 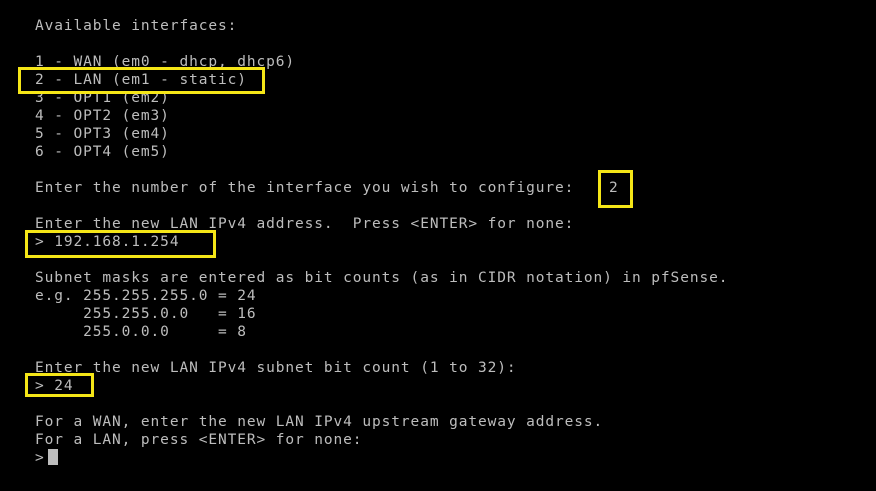 I want to click on interface-option-4: 4 - OPT2 (em3), so click(x=102, y=116).